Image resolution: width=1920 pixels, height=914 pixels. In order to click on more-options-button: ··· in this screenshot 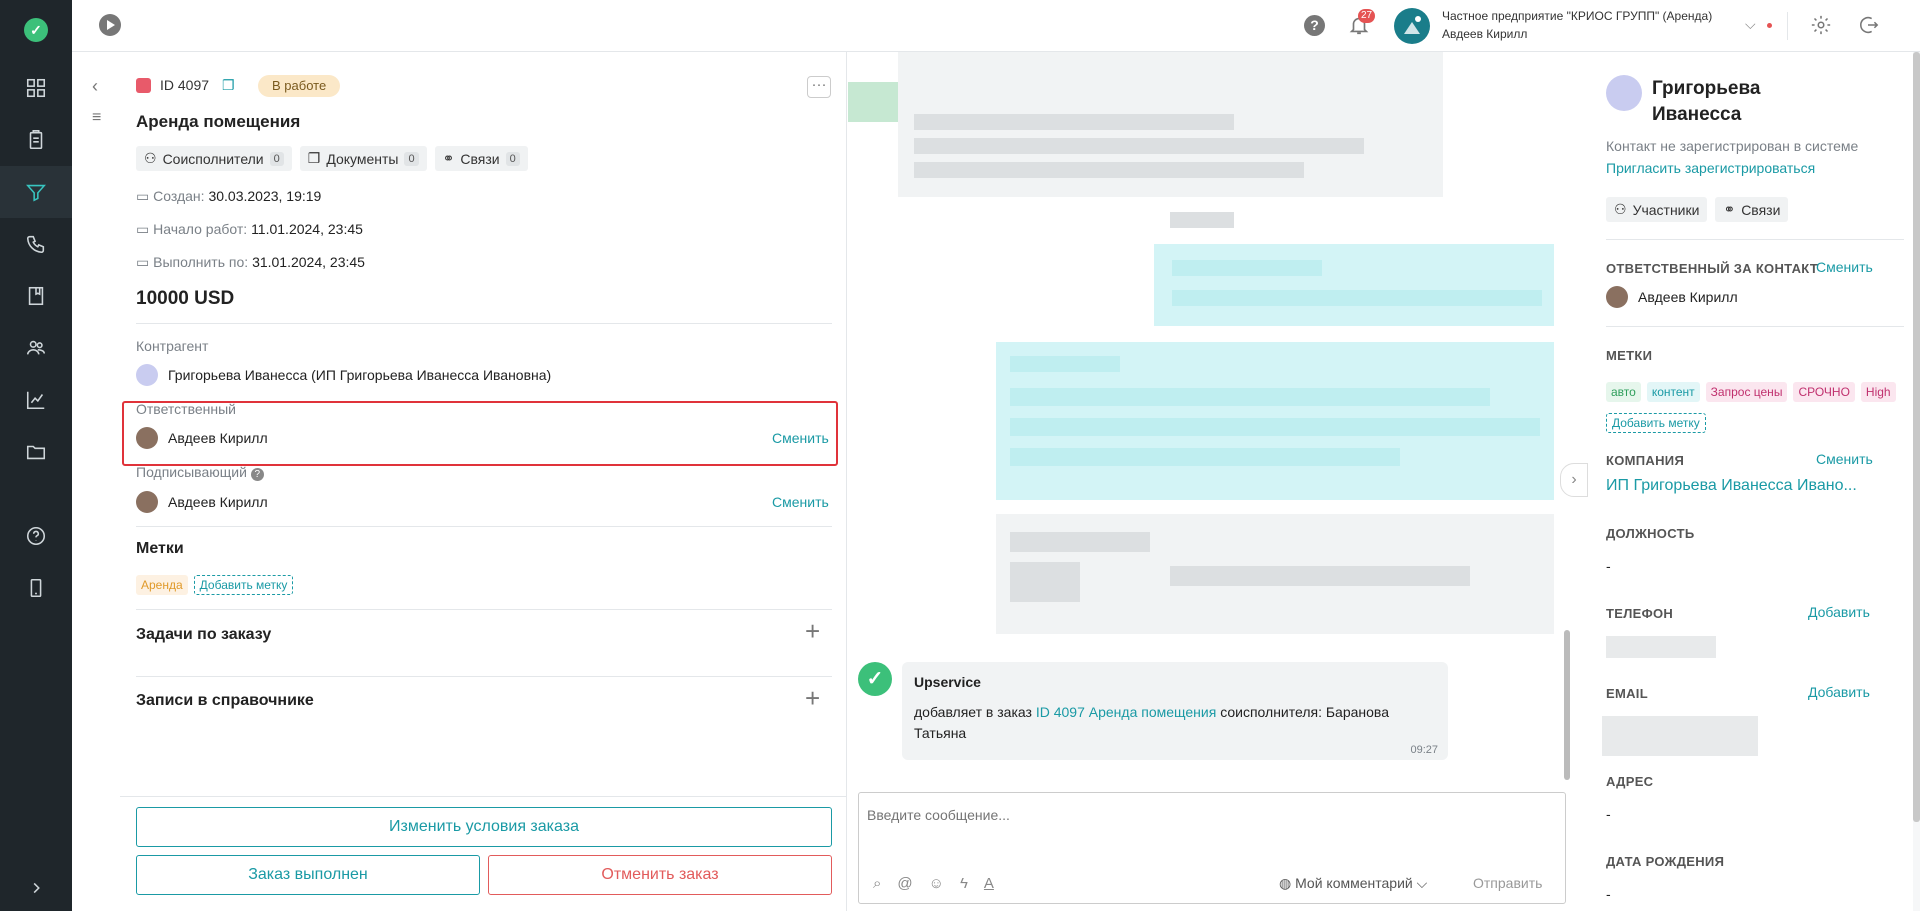, I will do `click(819, 87)`.